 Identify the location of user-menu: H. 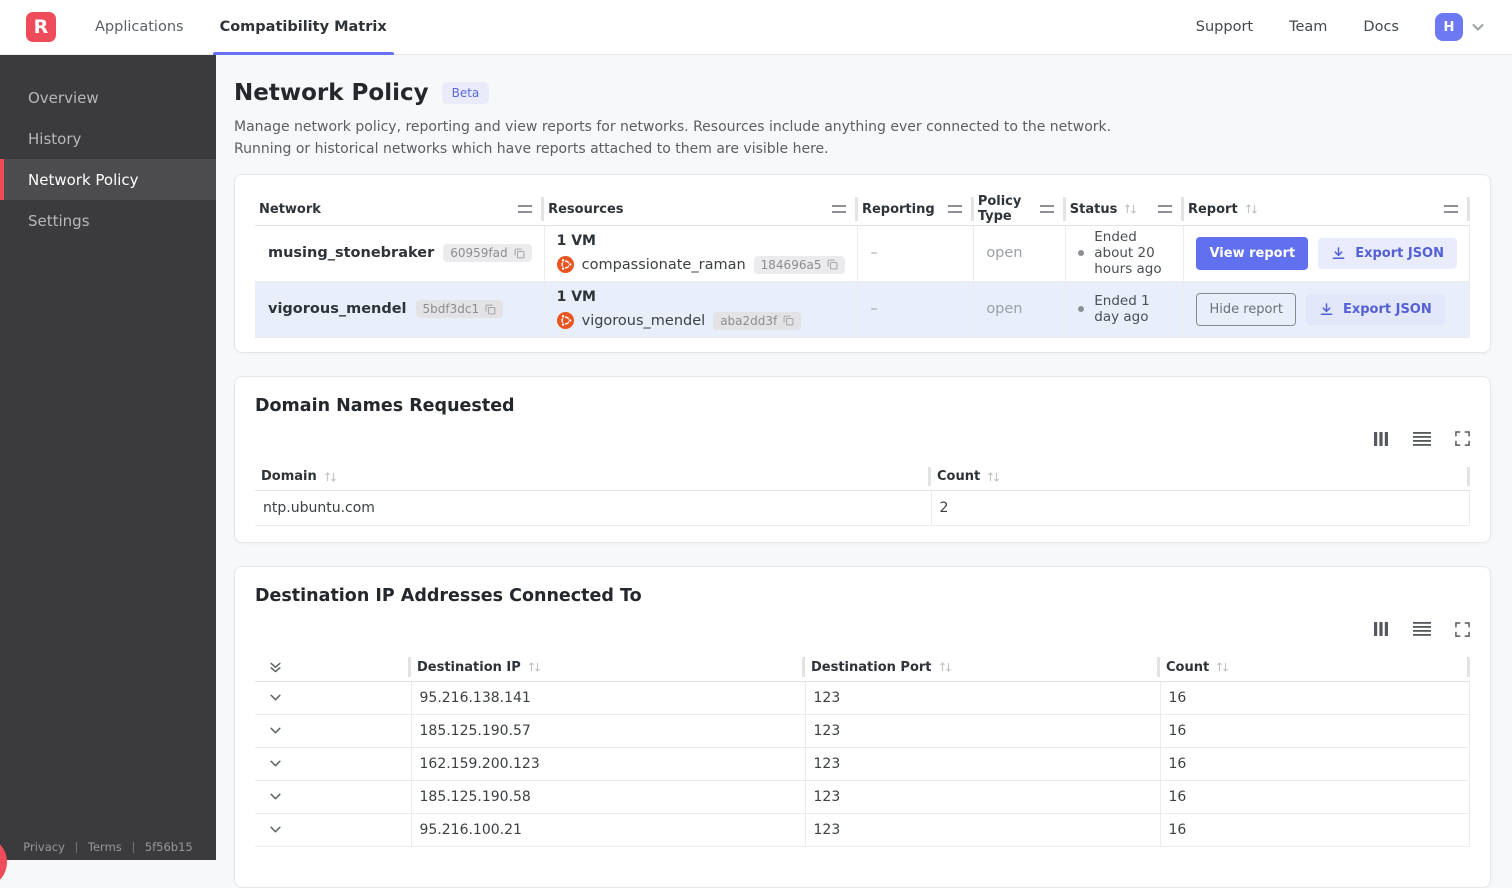
(1460, 27).